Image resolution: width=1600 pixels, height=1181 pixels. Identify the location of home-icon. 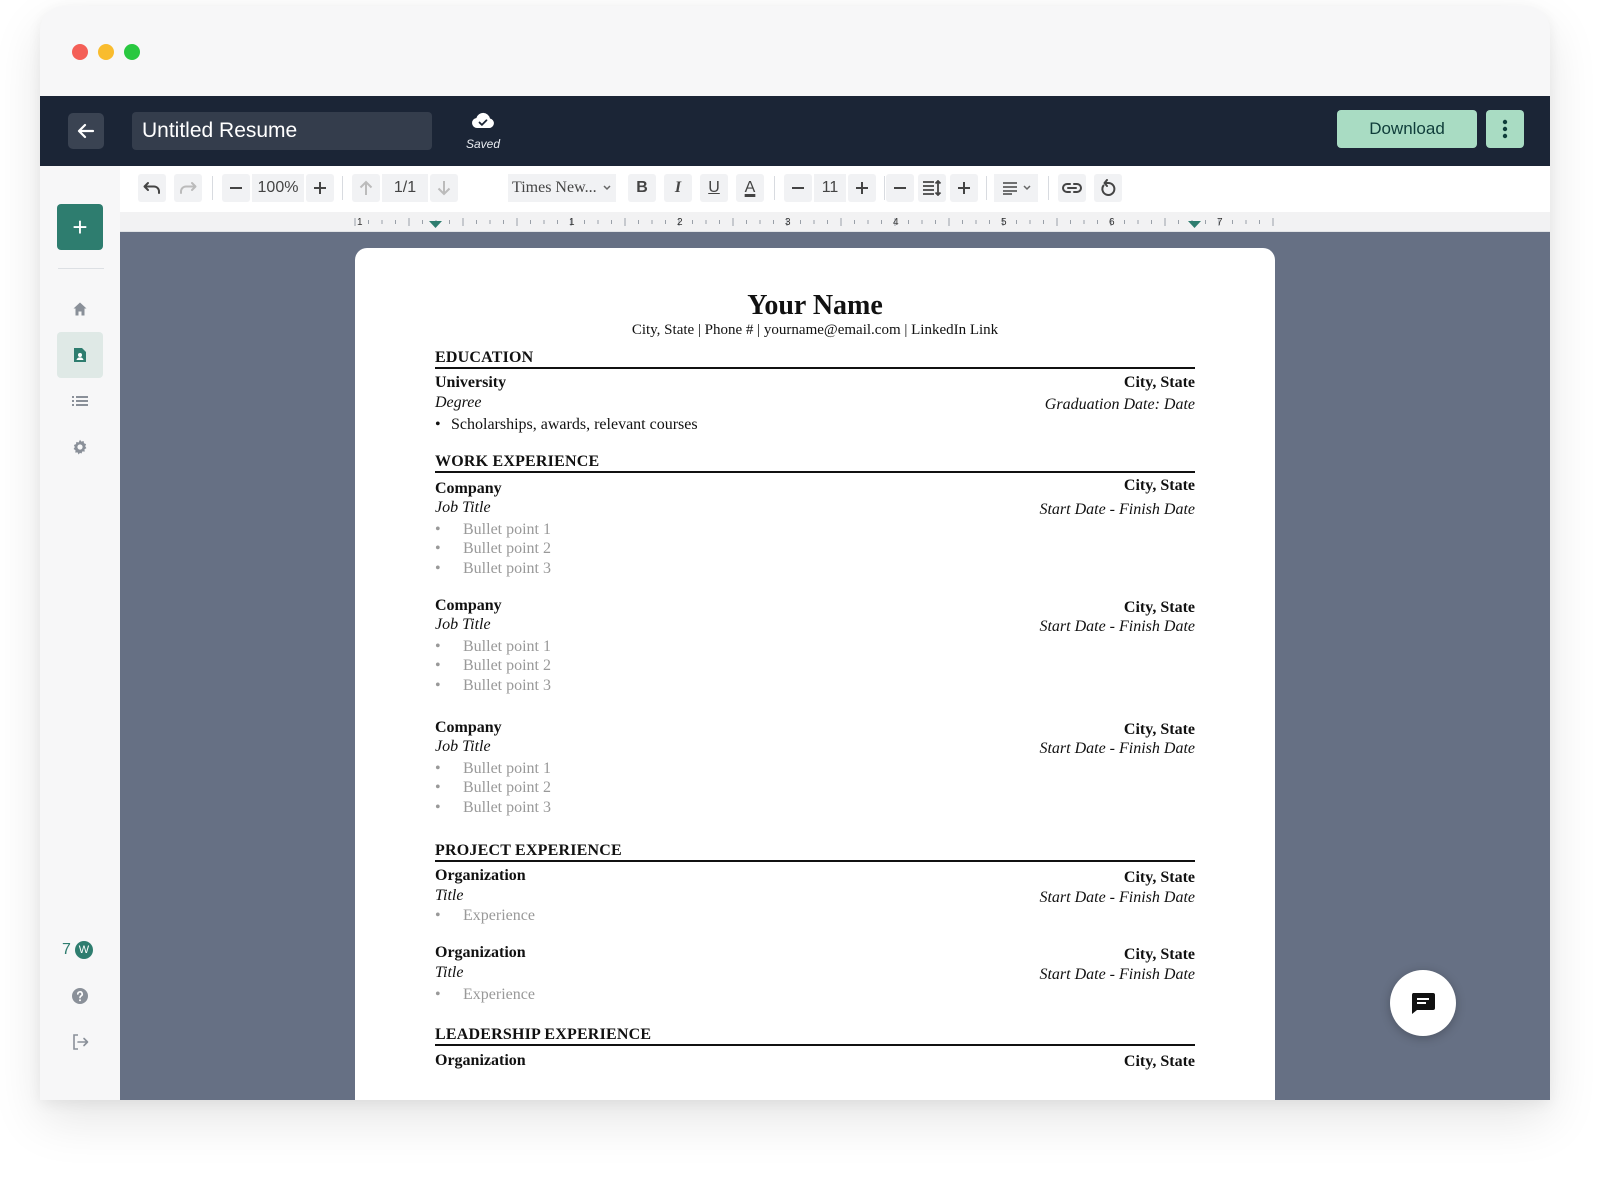
(80, 309).